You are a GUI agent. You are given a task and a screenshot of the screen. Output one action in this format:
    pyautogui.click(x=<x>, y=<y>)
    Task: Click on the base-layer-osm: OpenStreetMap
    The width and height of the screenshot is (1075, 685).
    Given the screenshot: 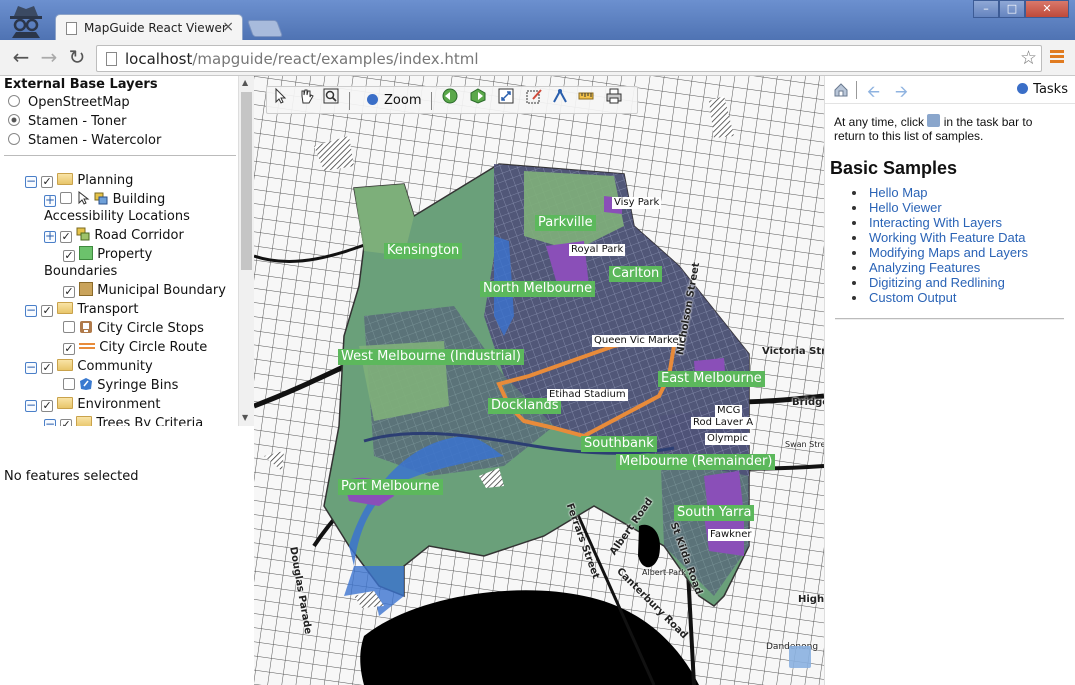 What is the action you would take?
    pyautogui.click(x=69, y=102)
    